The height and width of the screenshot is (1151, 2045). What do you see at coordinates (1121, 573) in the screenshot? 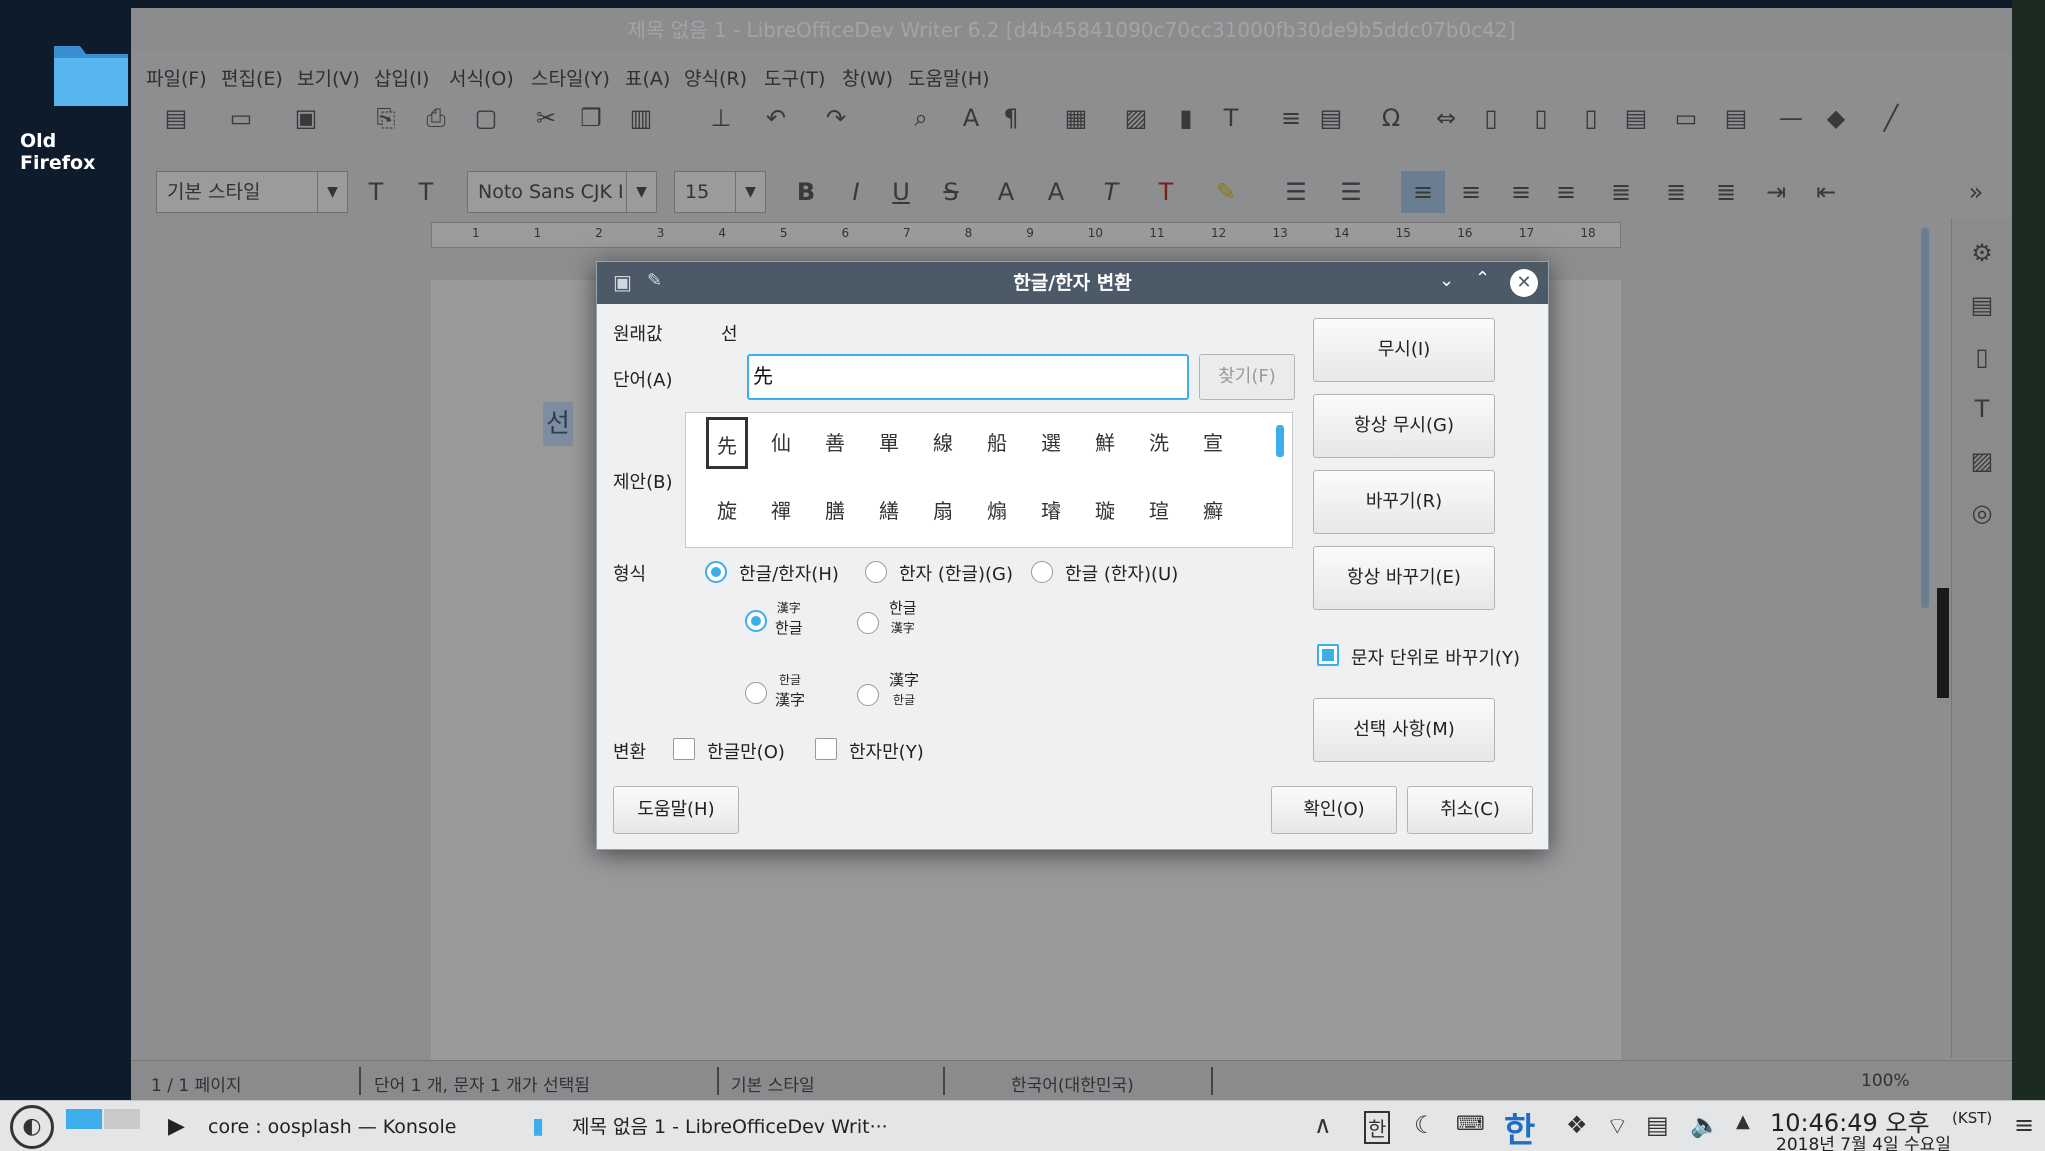
I see `format-option-label: 한글 (한자)(U)` at bounding box center [1121, 573].